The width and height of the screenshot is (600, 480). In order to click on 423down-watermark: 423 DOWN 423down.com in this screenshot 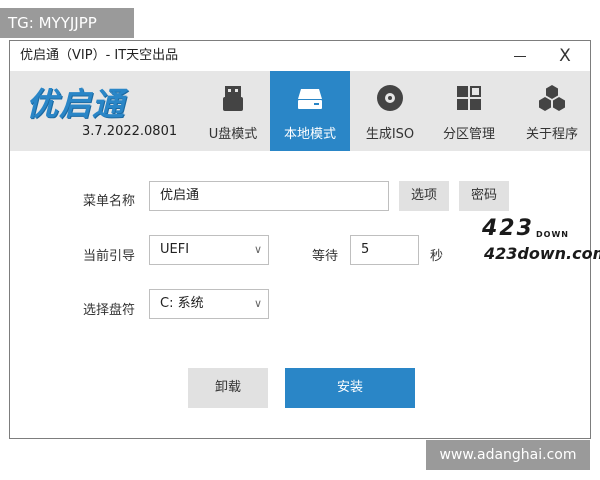, I will do `click(537, 240)`.